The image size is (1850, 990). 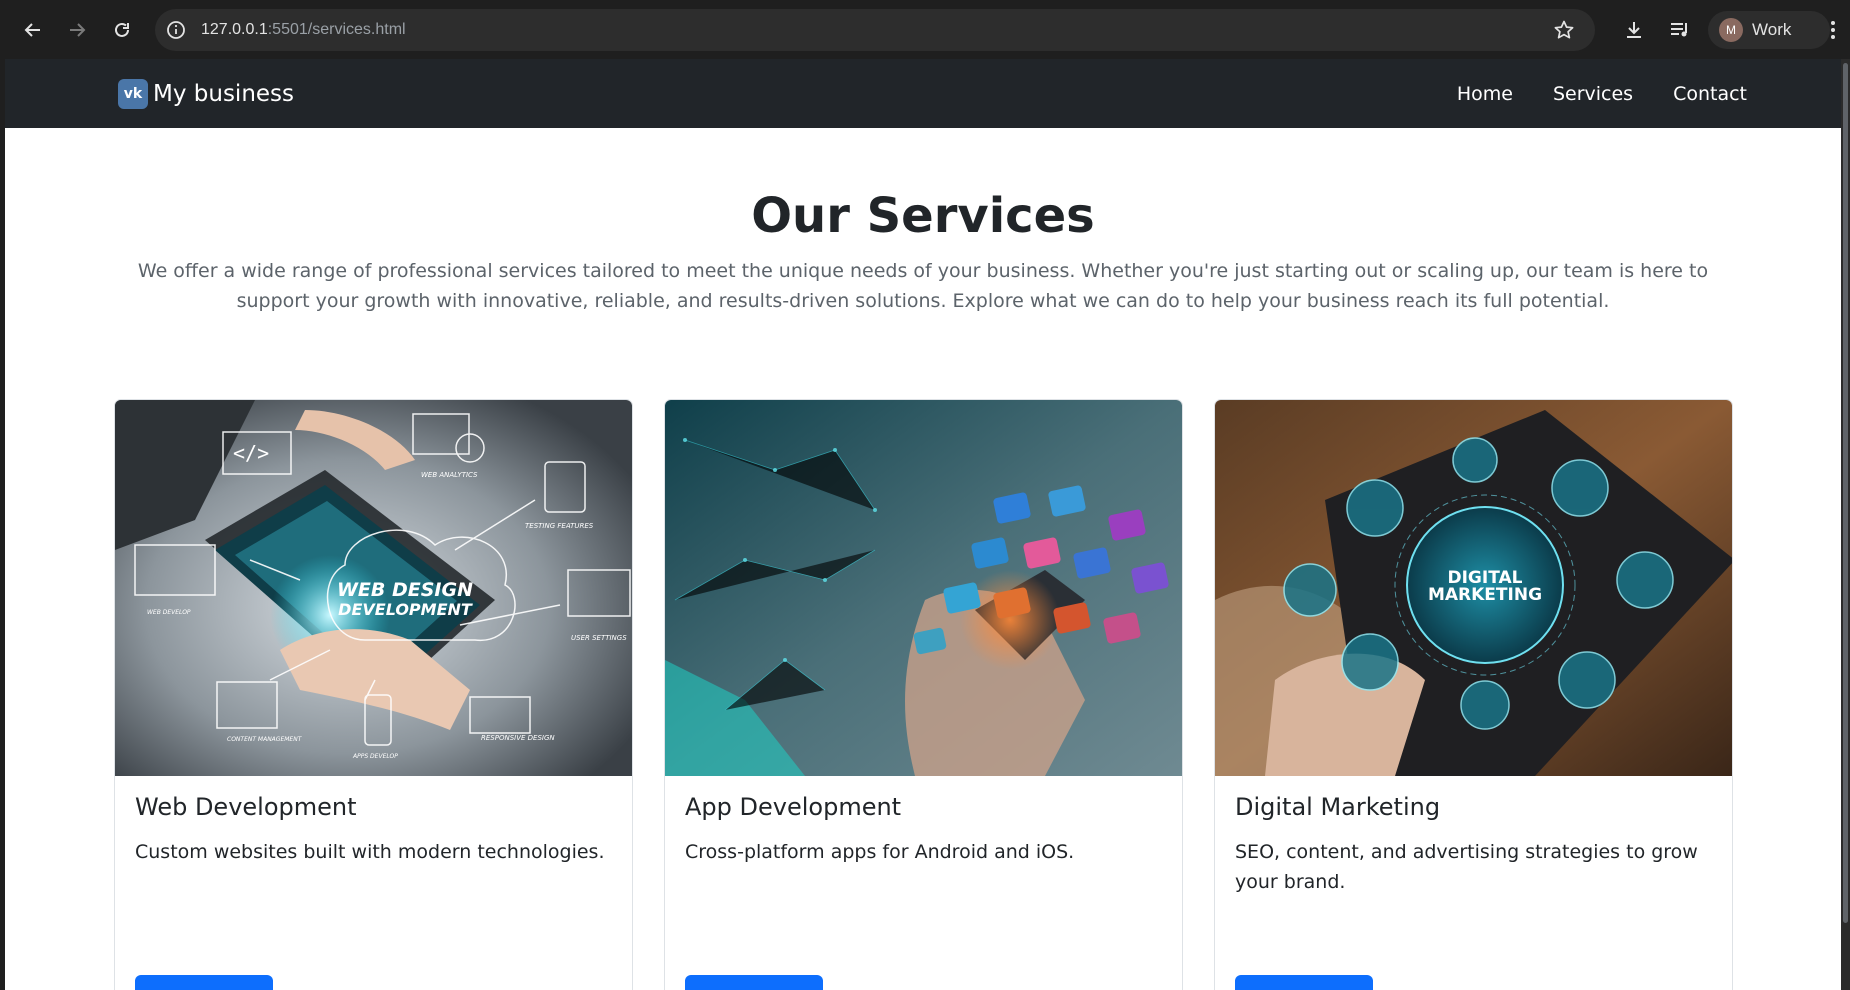 What do you see at coordinates (1680, 30) in the screenshot?
I see `media-queue-icon` at bounding box center [1680, 30].